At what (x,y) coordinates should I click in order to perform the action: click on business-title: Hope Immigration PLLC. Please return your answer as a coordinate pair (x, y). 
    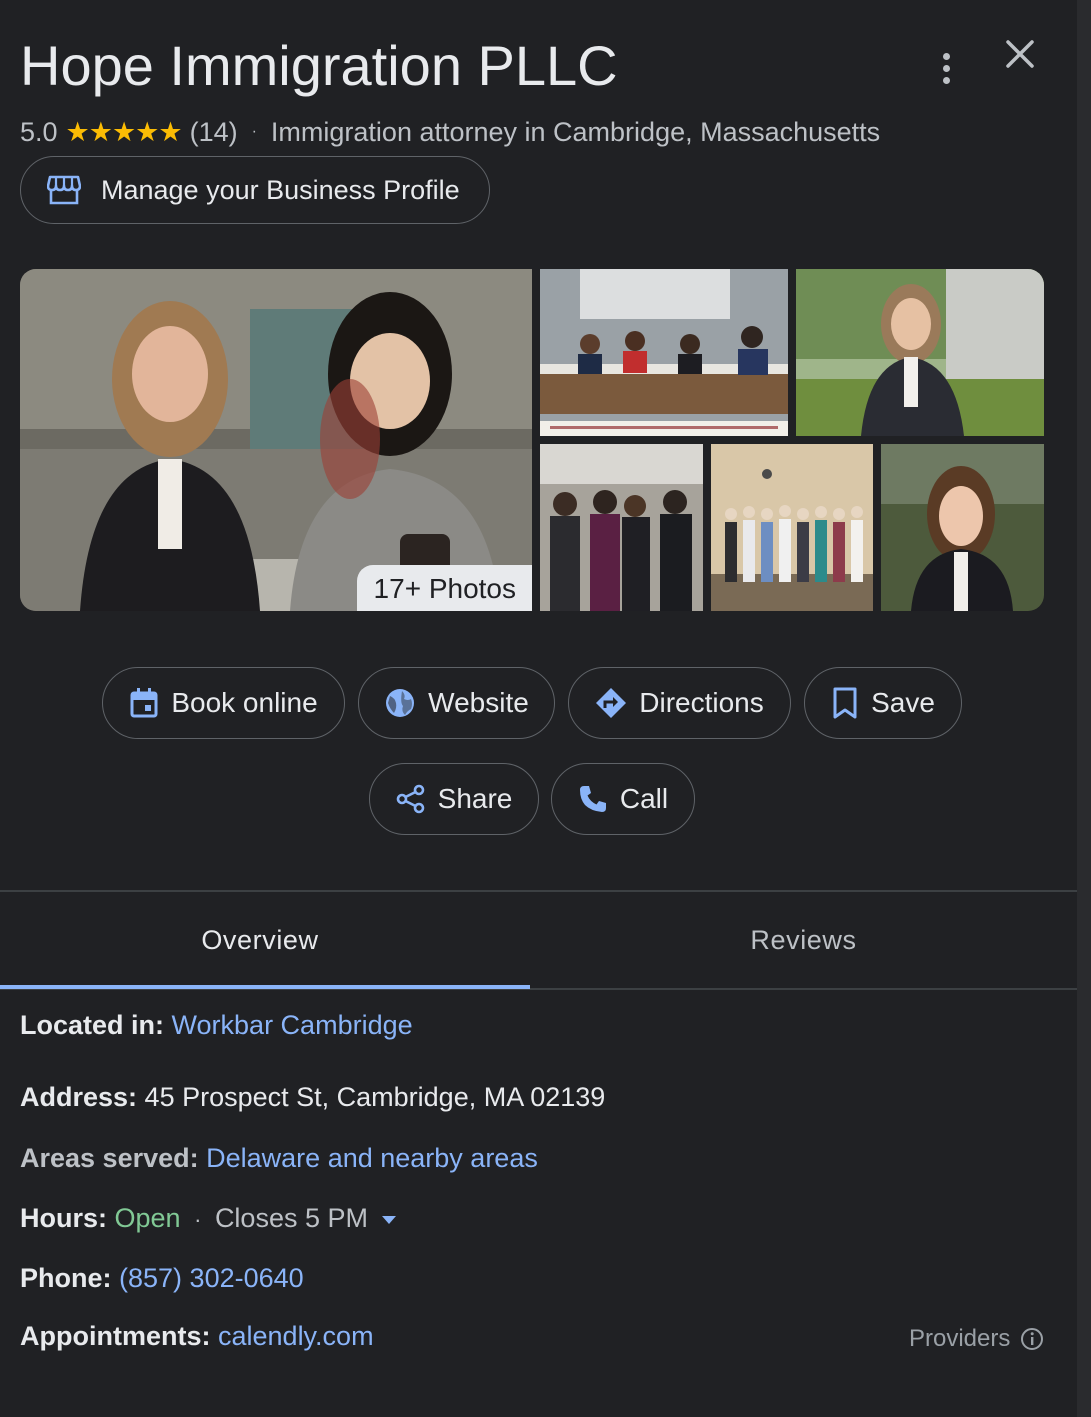
    Looking at the image, I should click on (319, 65).